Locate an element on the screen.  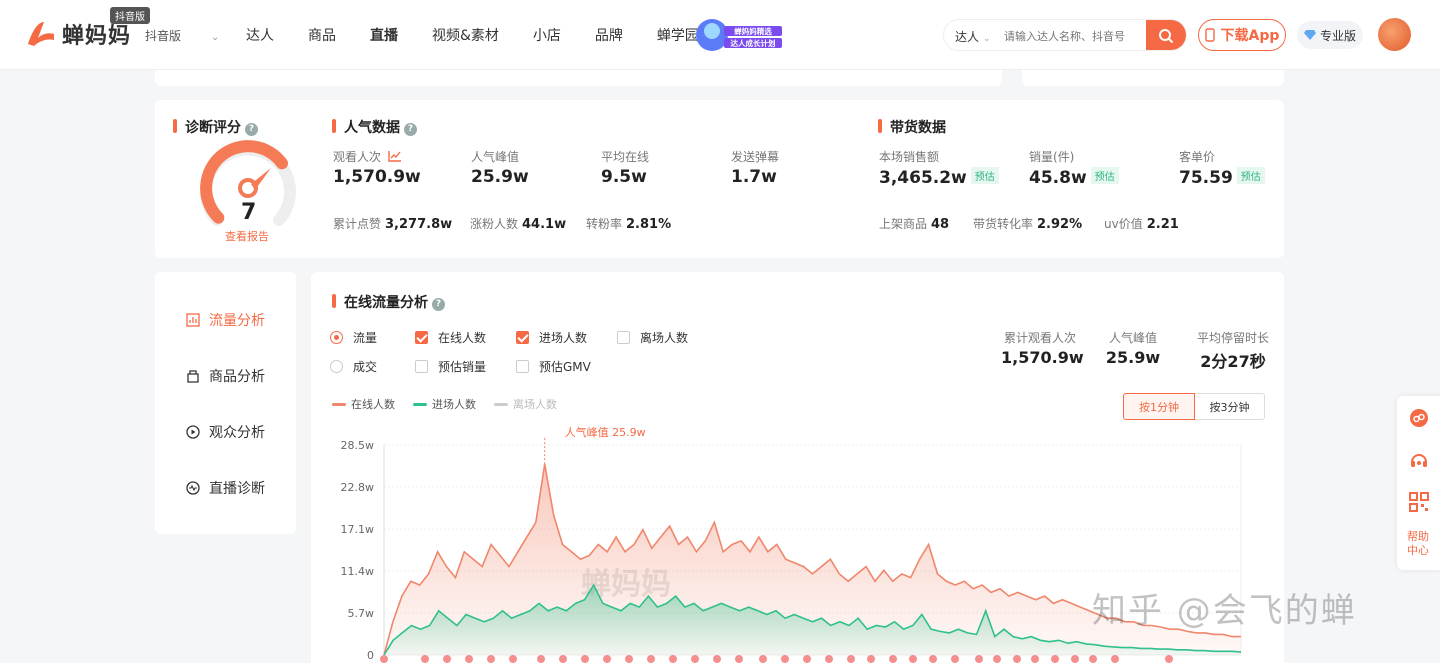
y-tick-label: 22.8w is located at coordinates (358, 487).